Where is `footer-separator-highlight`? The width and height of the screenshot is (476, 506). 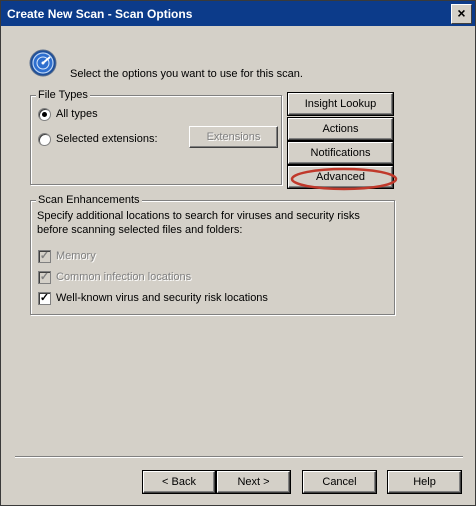
footer-separator-highlight is located at coordinates (239, 457).